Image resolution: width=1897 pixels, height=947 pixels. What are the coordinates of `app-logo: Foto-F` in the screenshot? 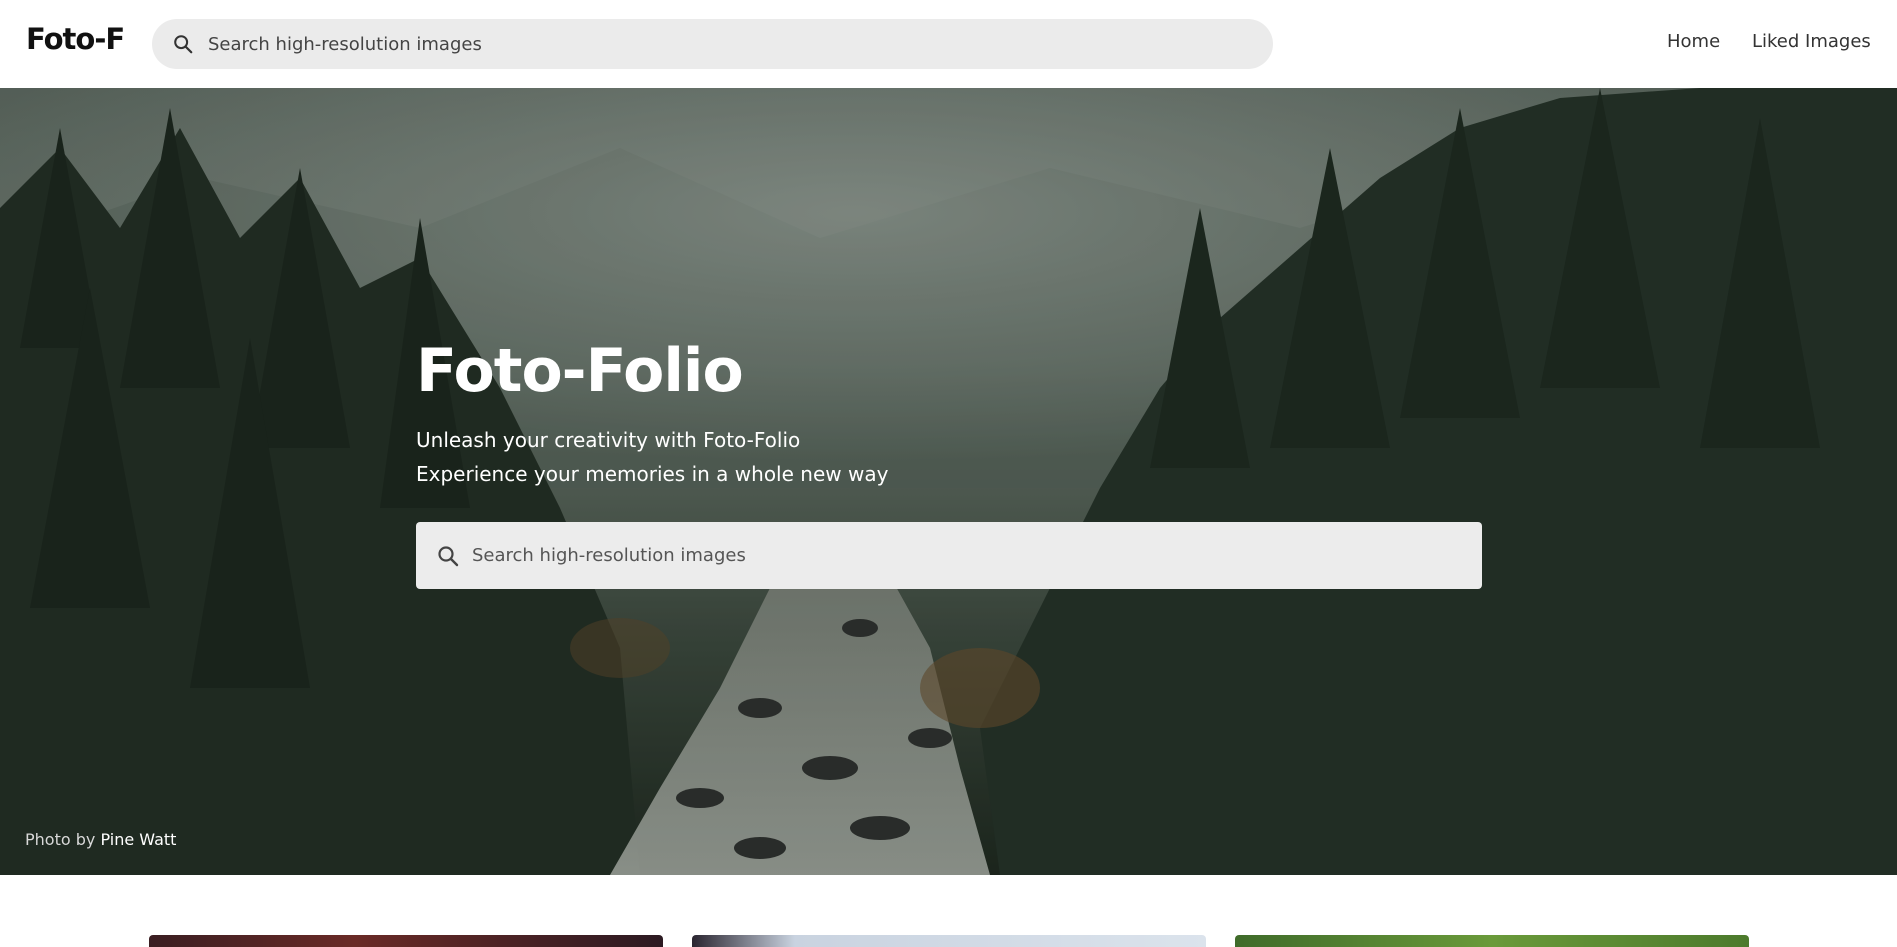 It's located at (75, 39).